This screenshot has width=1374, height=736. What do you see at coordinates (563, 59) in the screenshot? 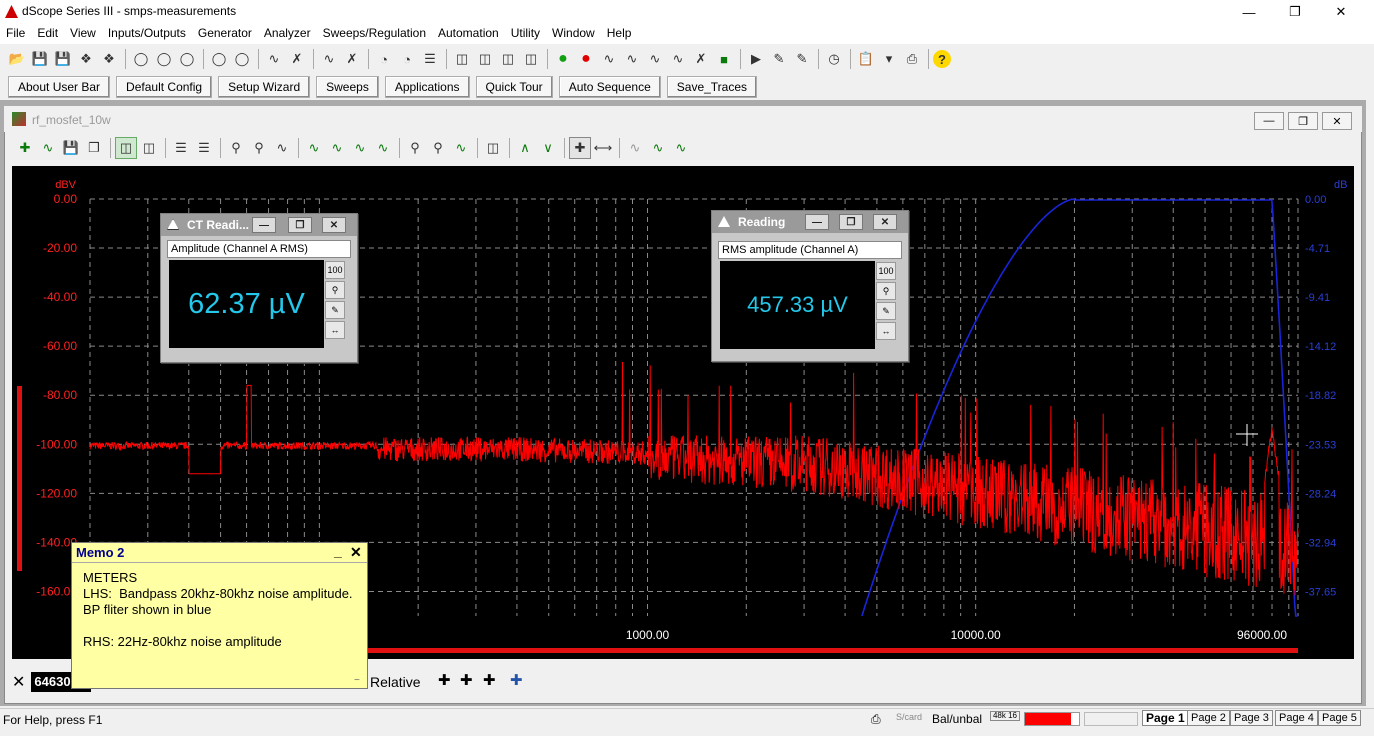
I see `run-green-icon: ●` at bounding box center [563, 59].